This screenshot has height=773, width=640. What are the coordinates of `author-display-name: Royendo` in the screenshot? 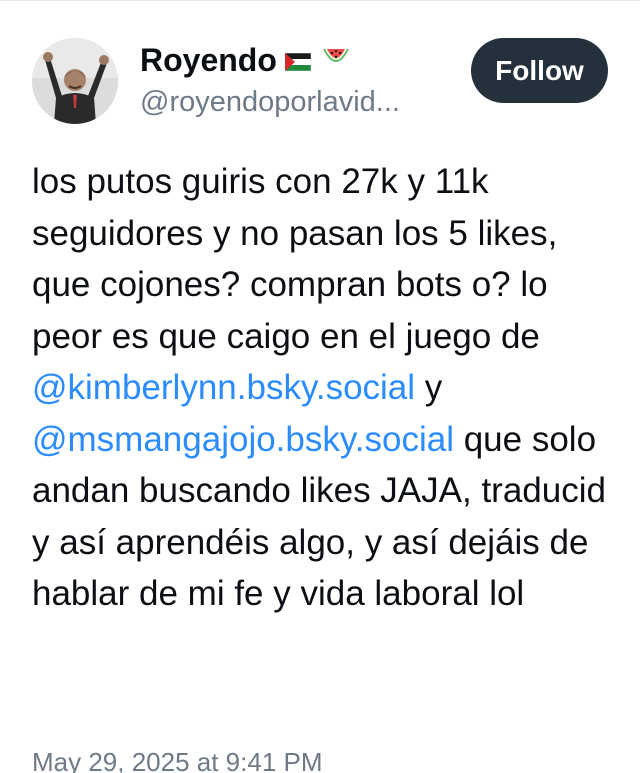 It's located at (295, 60).